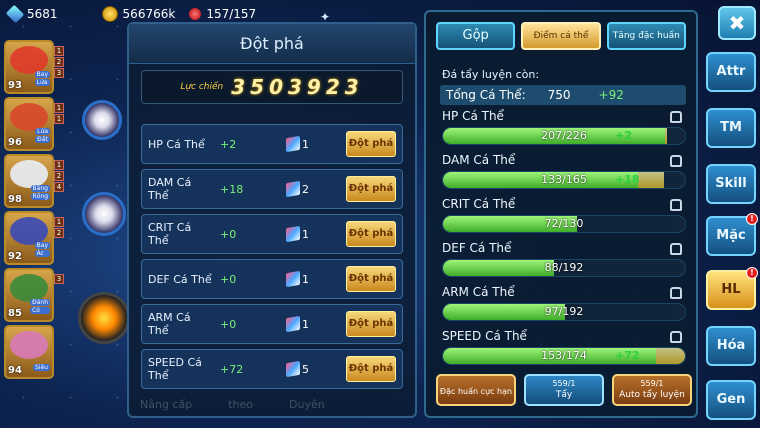  What do you see at coordinates (34, 295) in the screenshot?
I see `roster-pokemon: 85 Đánh Cỏ 3` at bounding box center [34, 295].